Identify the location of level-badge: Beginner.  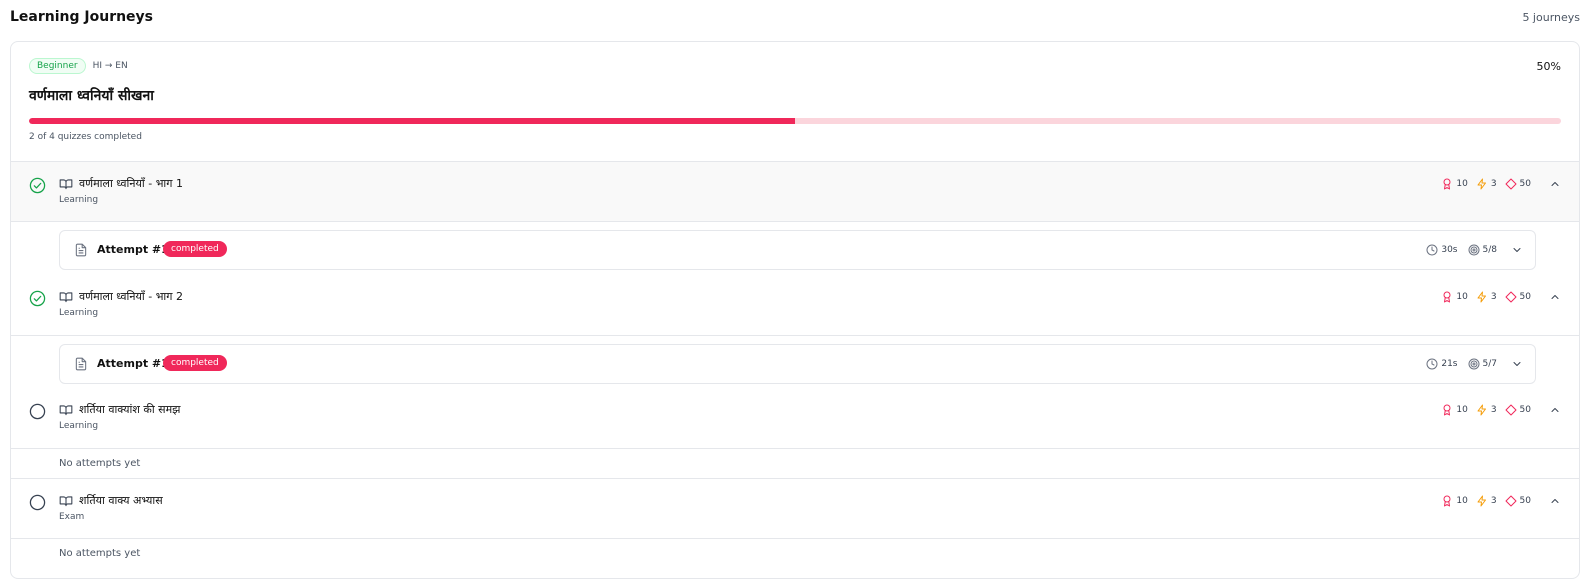
(57, 66).